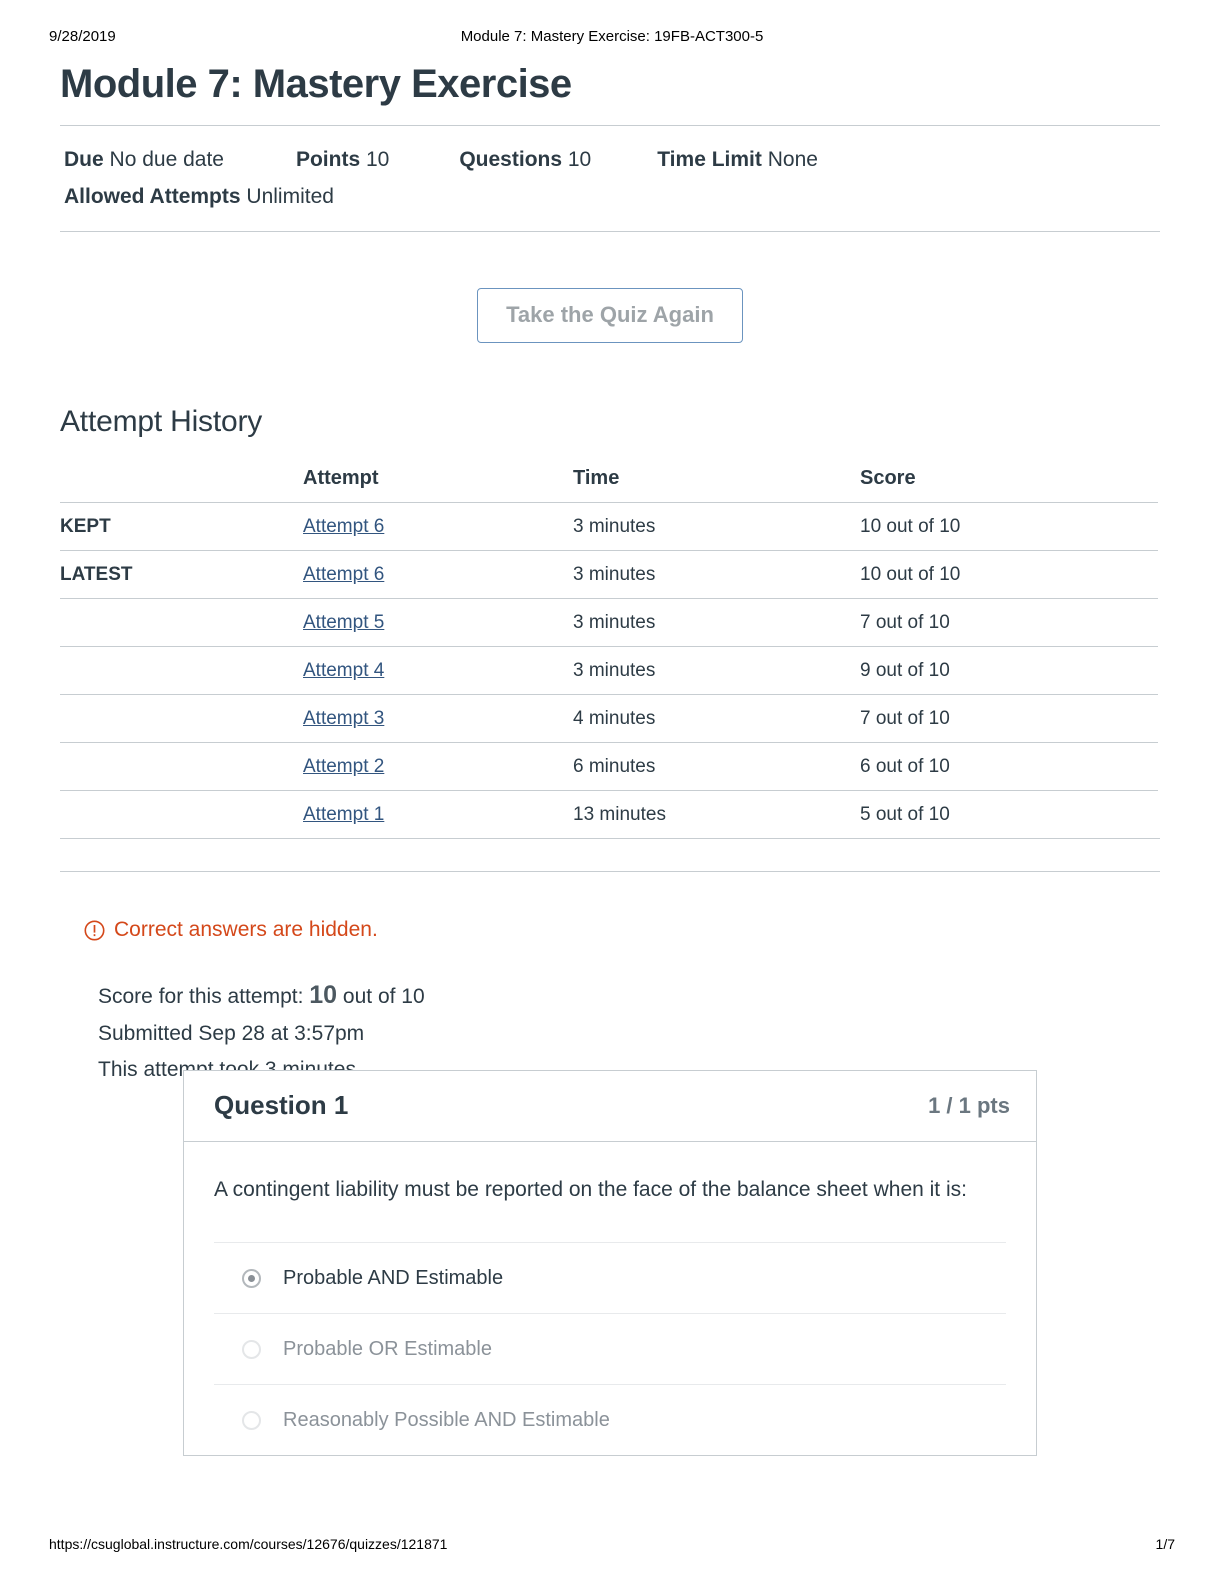  I want to click on footer-page-number: 1/7, so click(1165, 1544).